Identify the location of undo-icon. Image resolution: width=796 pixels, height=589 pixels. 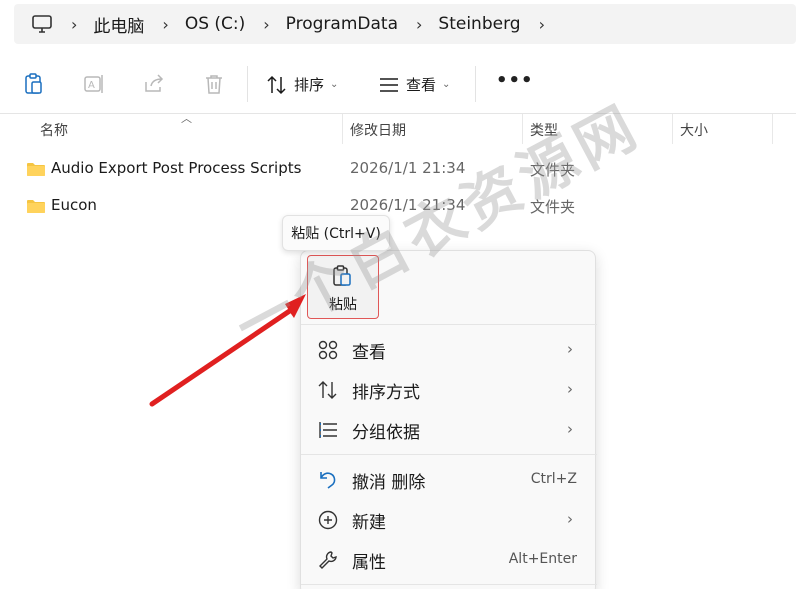
(328, 480).